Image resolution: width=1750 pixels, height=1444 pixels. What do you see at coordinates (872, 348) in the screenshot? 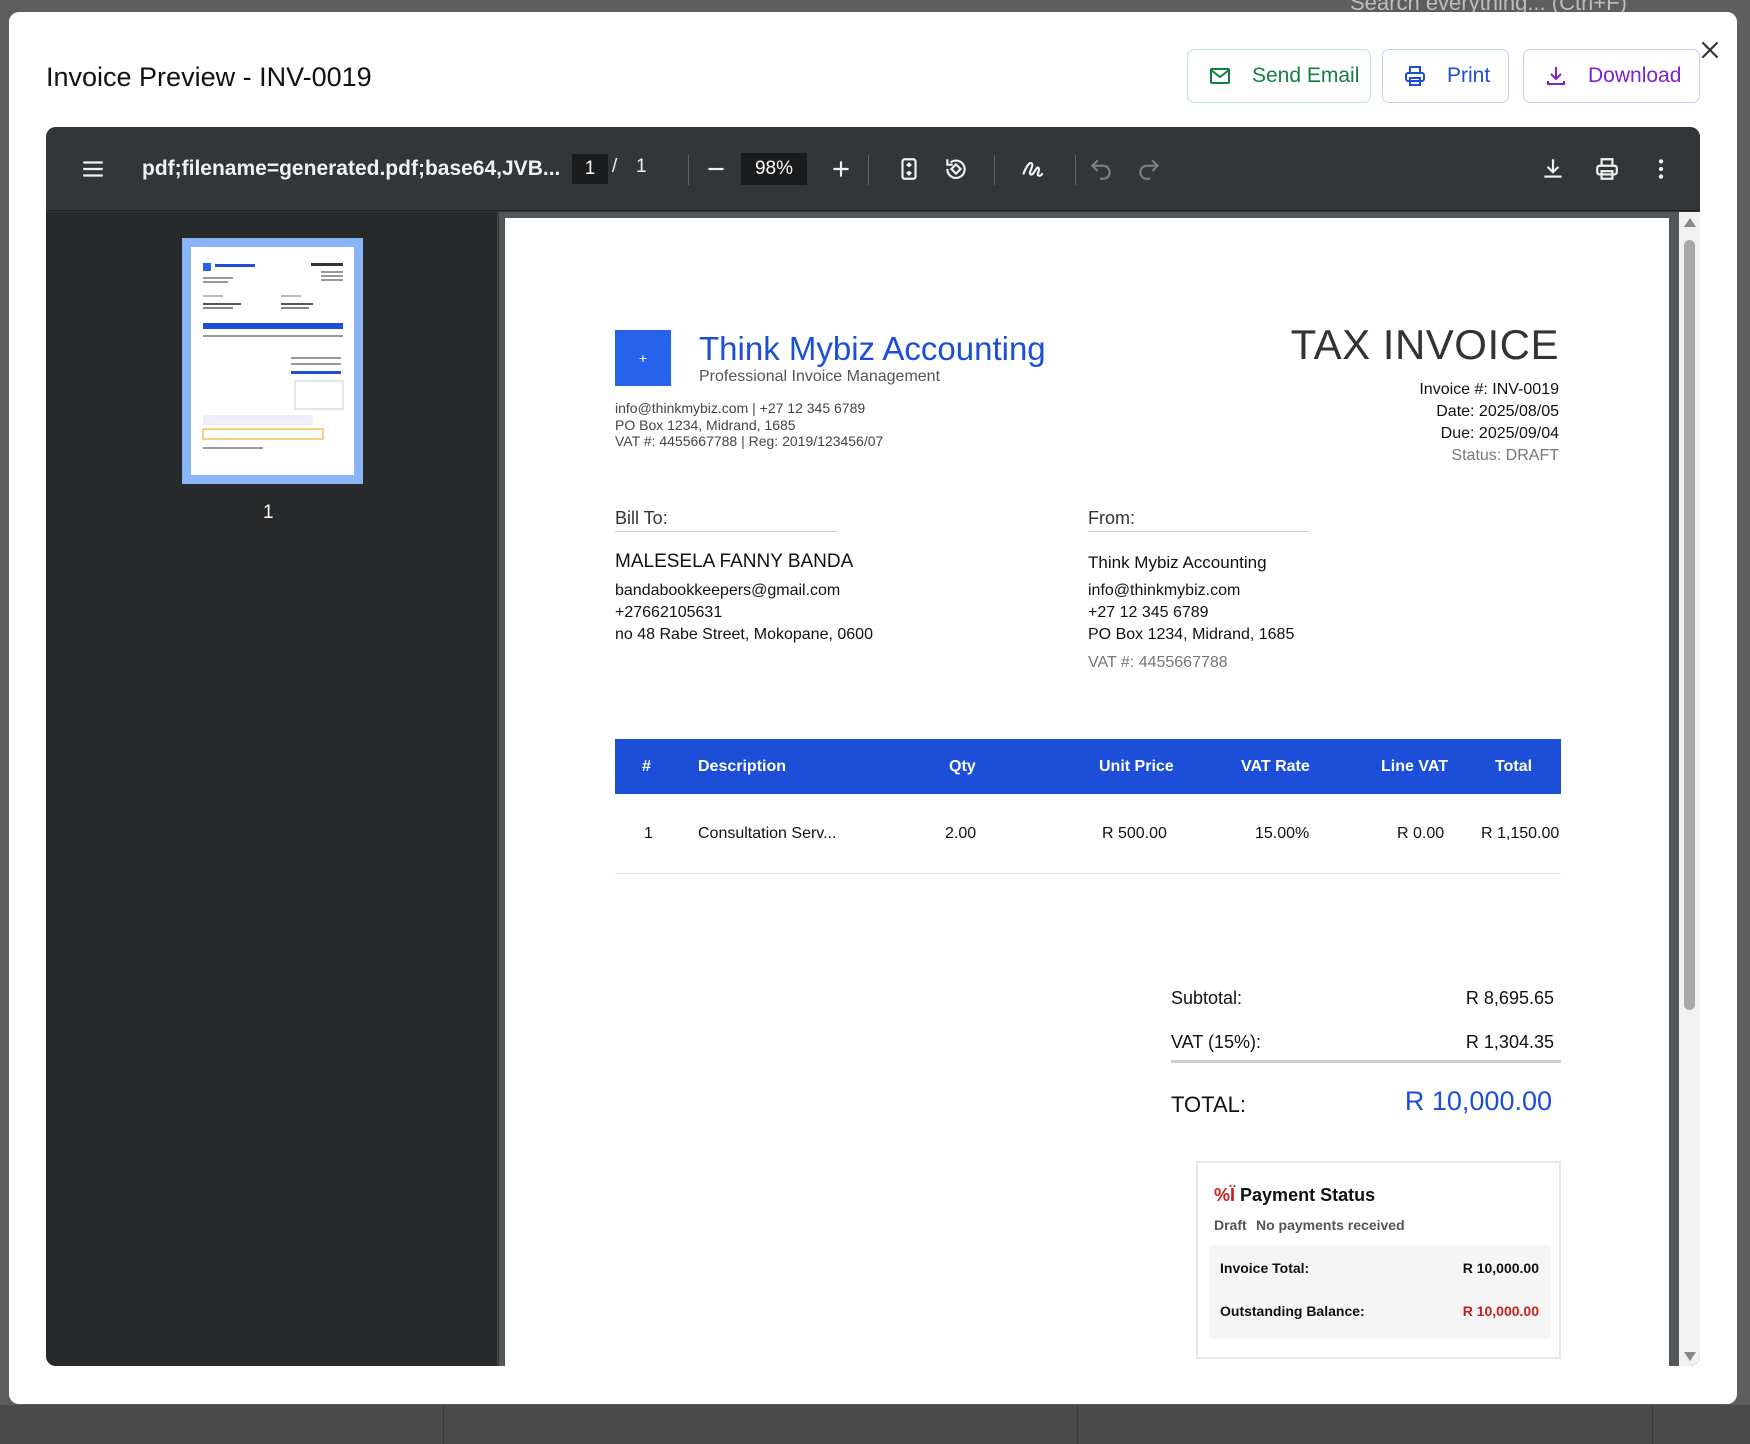
I see `company-name: Think Mybiz Accounting` at bounding box center [872, 348].